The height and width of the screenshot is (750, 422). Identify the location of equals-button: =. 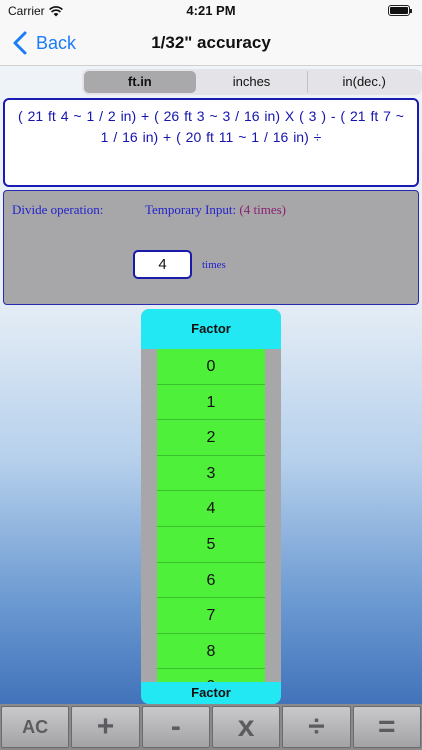
(386, 727).